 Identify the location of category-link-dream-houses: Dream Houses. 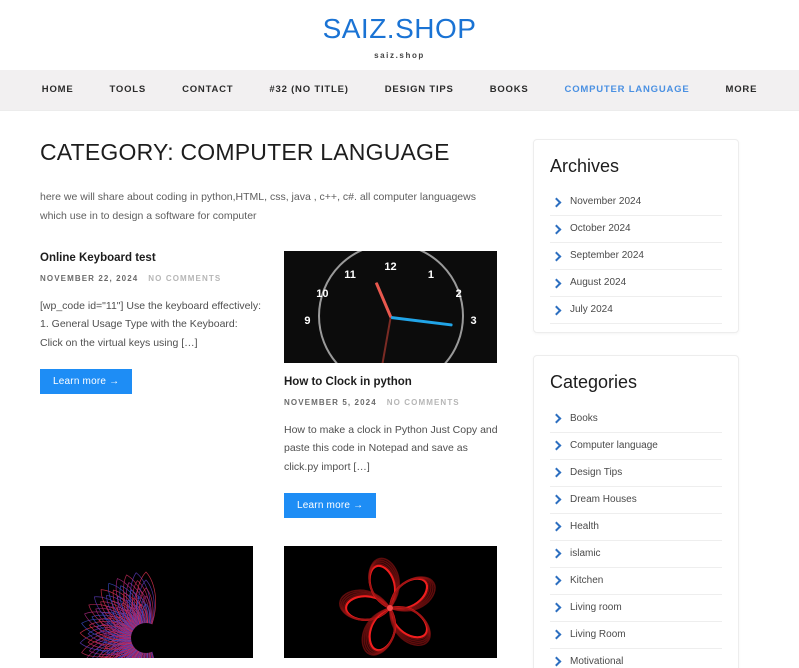
(636, 500).